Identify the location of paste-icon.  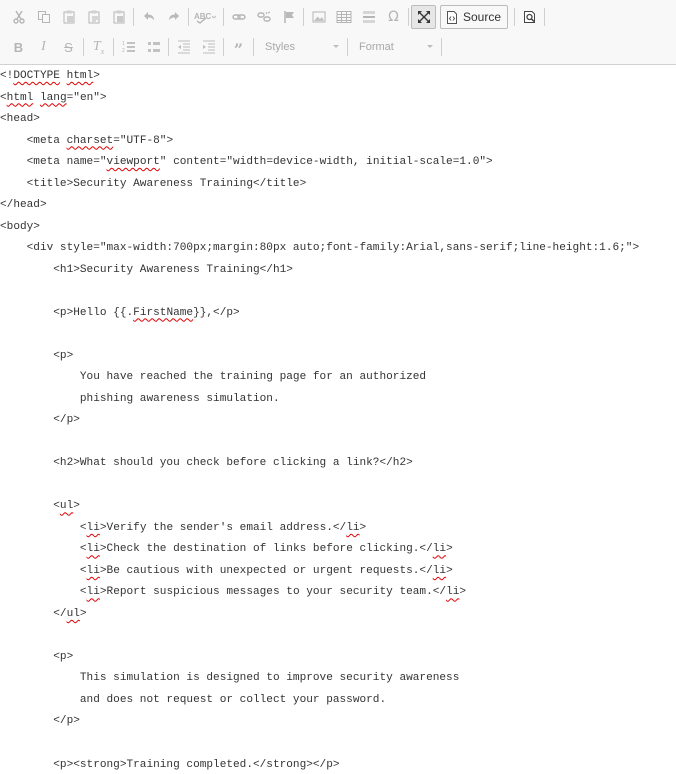
(68, 17).